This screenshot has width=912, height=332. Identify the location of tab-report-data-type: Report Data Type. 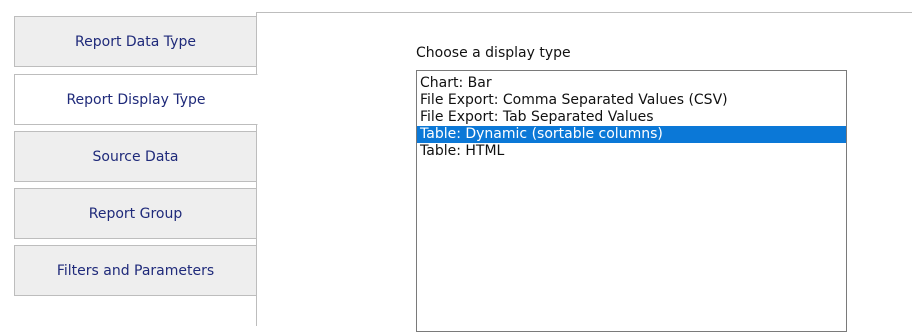
(135, 41).